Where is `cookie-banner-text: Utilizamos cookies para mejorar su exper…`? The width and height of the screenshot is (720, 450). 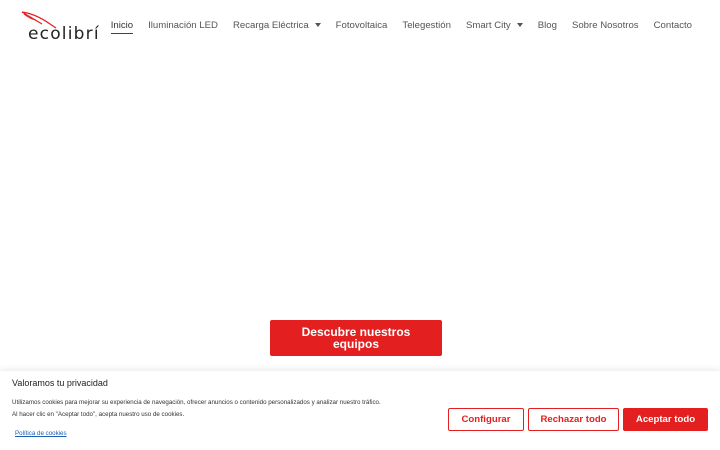 cookie-banner-text: Utilizamos cookies para mejorar su exper… is located at coordinates (232, 409).